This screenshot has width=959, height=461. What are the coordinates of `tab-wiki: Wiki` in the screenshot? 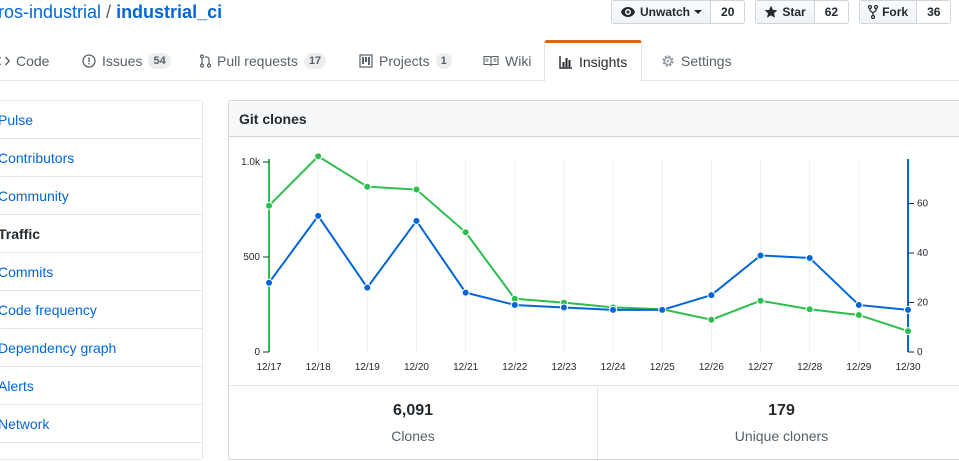 It's located at (507, 60).